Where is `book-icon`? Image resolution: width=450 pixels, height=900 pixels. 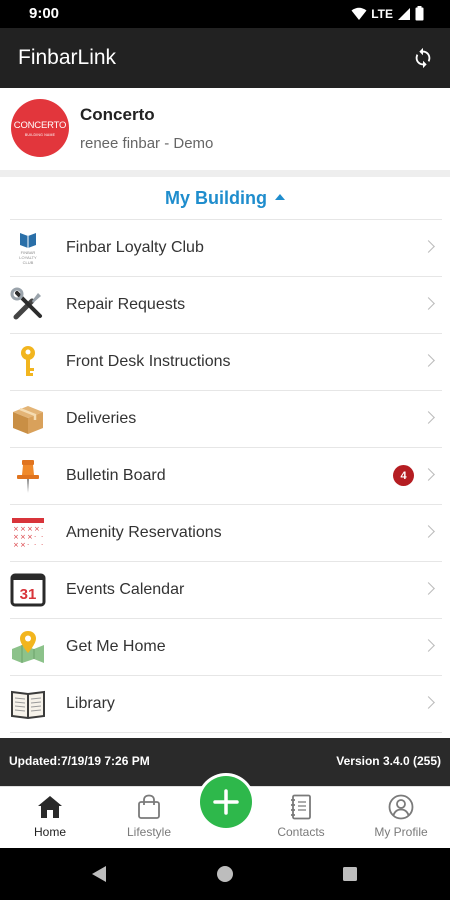 book-icon is located at coordinates (28, 704).